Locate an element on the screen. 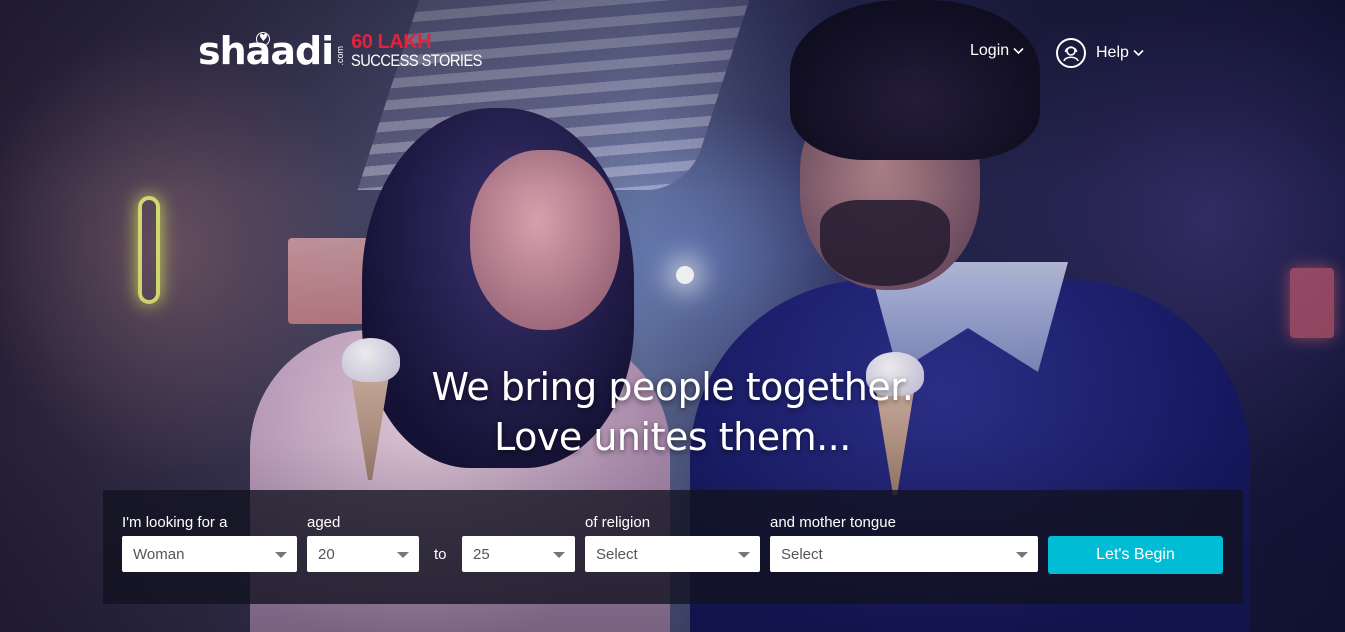 The width and height of the screenshot is (1345, 632). lets-begin-button: Let's Begin is located at coordinates (1135, 555).